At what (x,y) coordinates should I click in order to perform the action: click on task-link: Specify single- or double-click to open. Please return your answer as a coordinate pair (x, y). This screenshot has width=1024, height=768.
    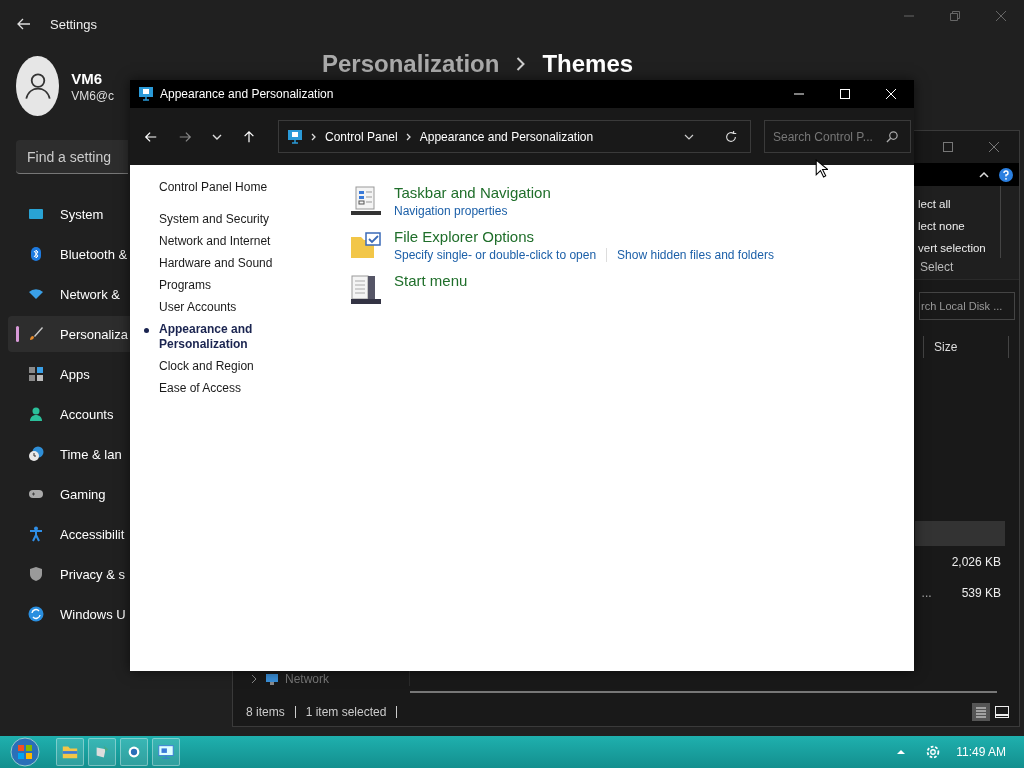
    Looking at the image, I should click on (495, 255).